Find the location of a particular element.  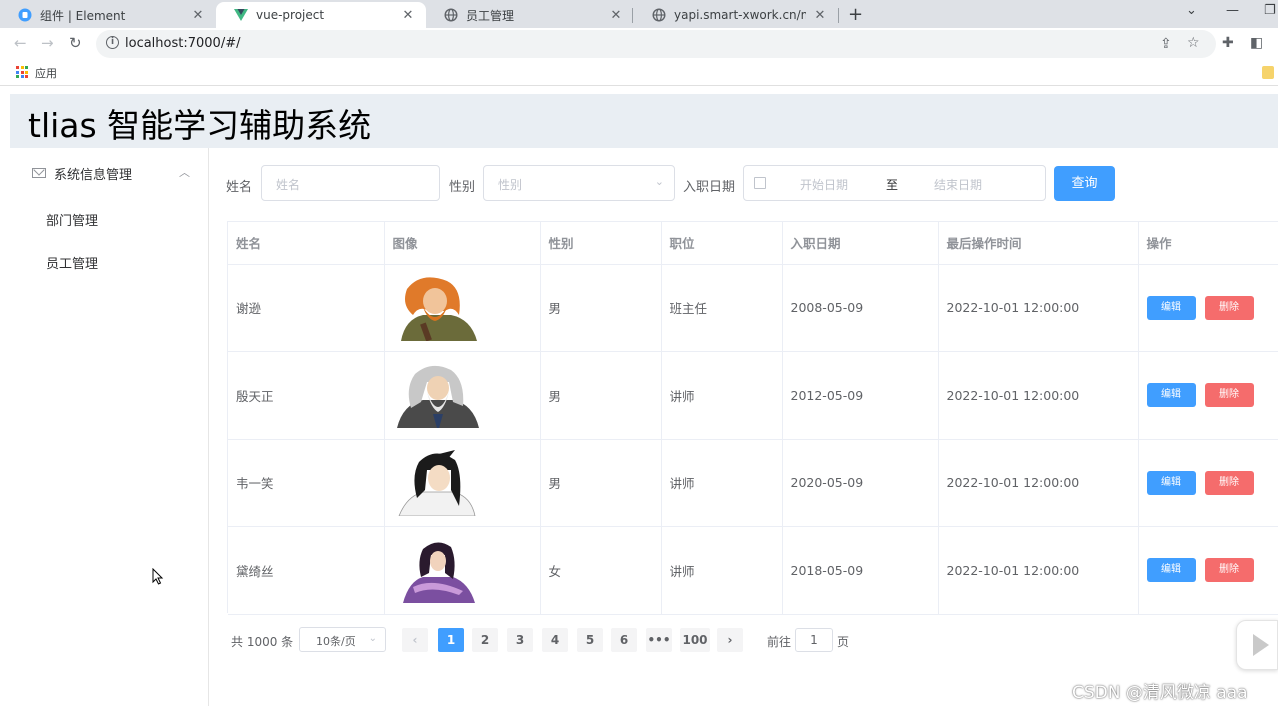

mouse-cursor-icon is located at coordinates (158, 576).